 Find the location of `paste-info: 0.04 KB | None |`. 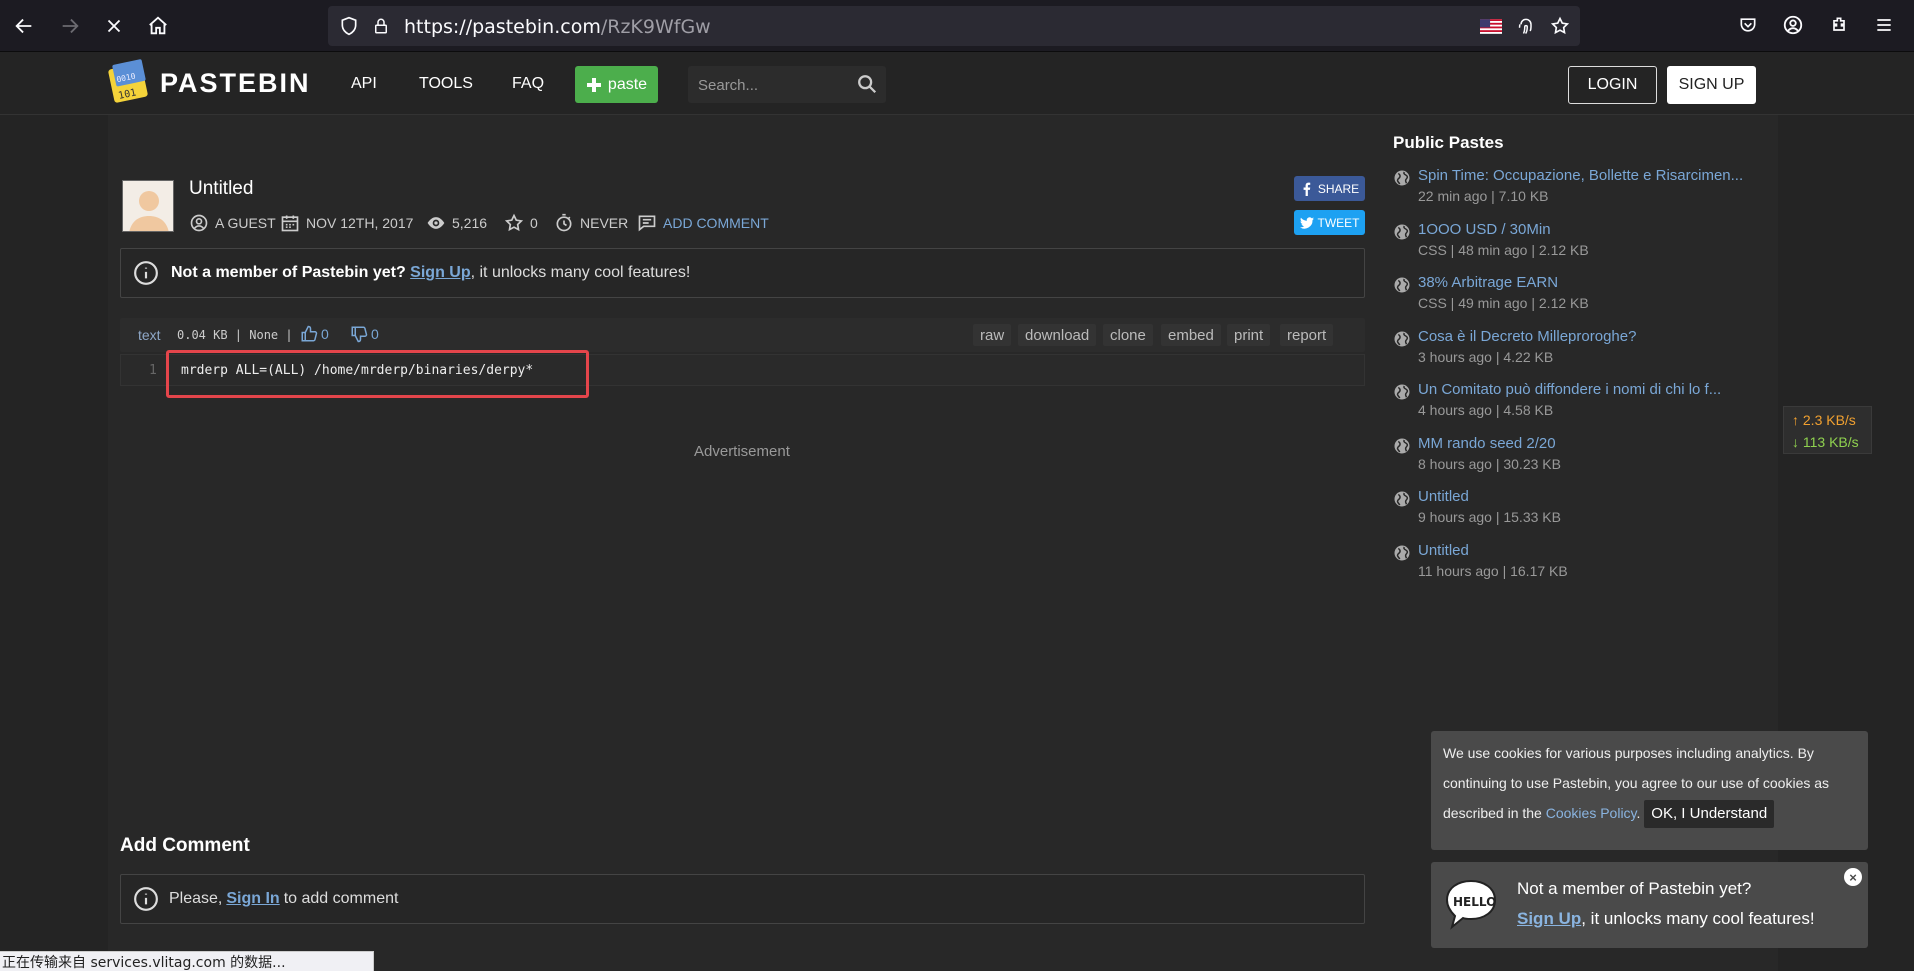

paste-info: 0.04 KB | None | is located at coordinates (235, 335).